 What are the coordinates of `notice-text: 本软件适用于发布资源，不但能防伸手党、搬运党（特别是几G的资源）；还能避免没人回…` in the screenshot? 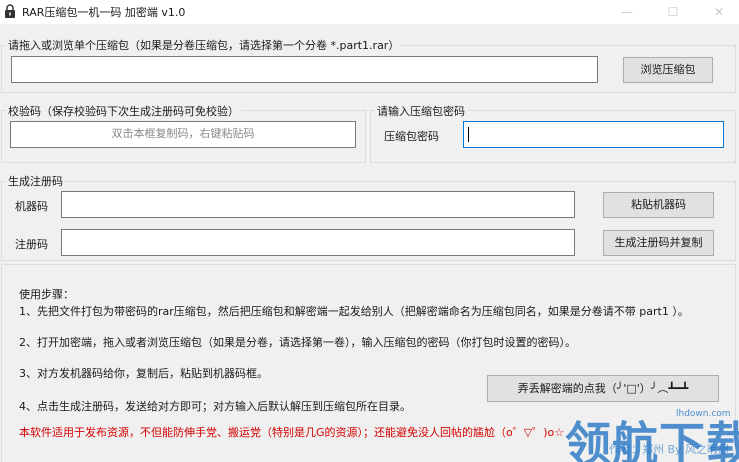 It's located at (292, 432).